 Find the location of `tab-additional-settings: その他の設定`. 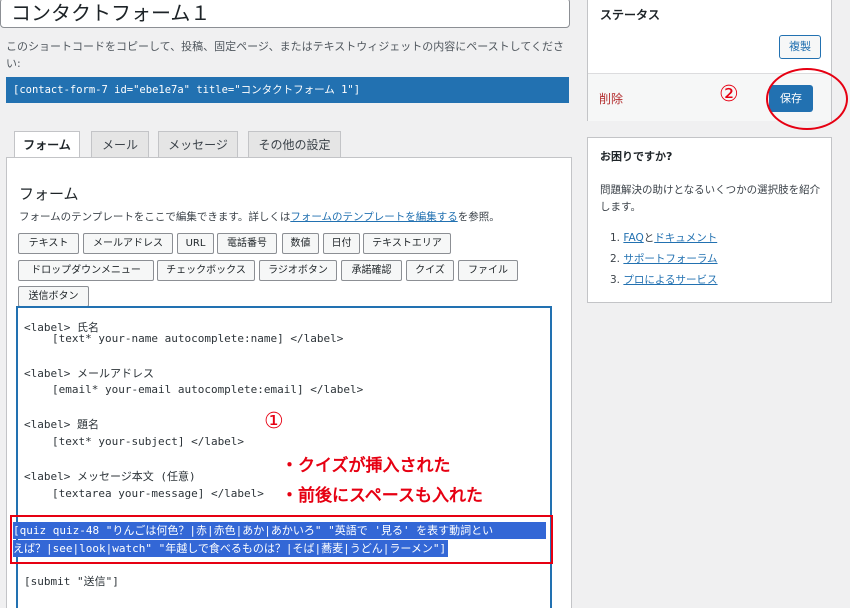

tab-additional-settings: その他の設定 is located at coordinates (294, 144).